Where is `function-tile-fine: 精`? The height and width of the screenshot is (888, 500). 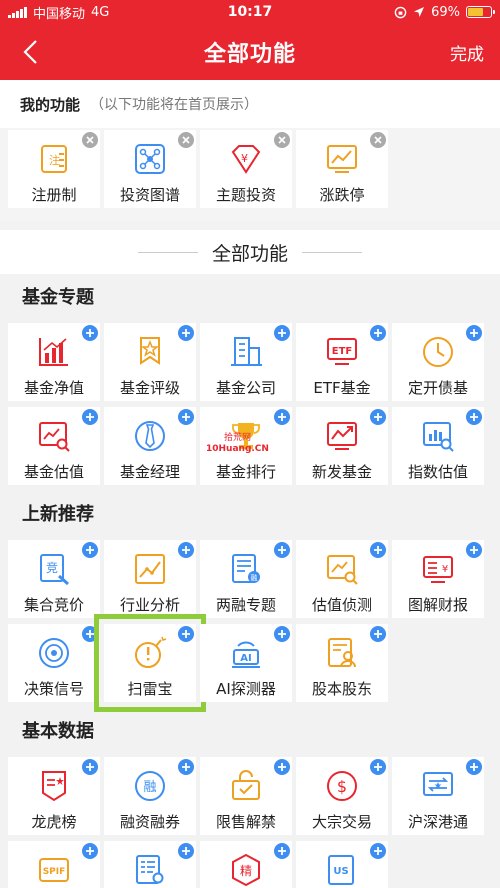 function-tile-fine: 精 is located at coordinates (246, 864).